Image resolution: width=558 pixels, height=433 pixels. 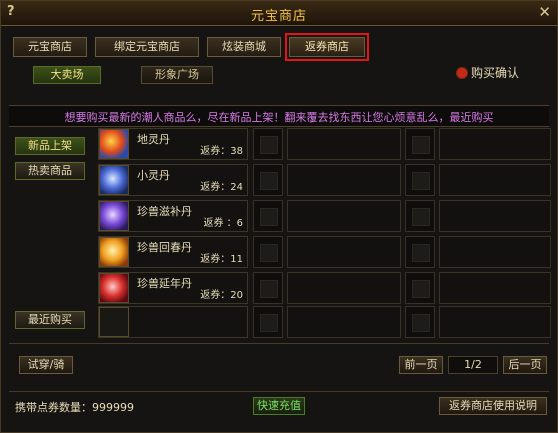 What do you see at coordinates (50, 47) in the screenshot?
I see `tab-yuanbao-shop: 元宝商店` at bounding box center [50, 47].